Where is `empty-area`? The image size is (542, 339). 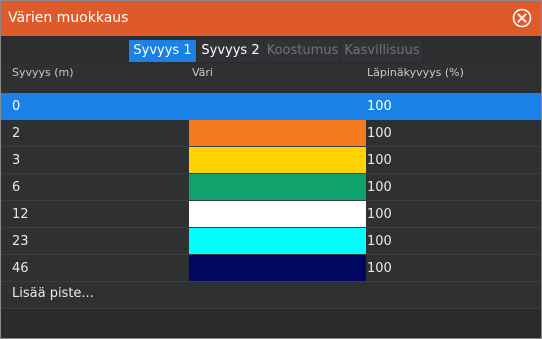 empty-area is located at coordinates (271, 323).